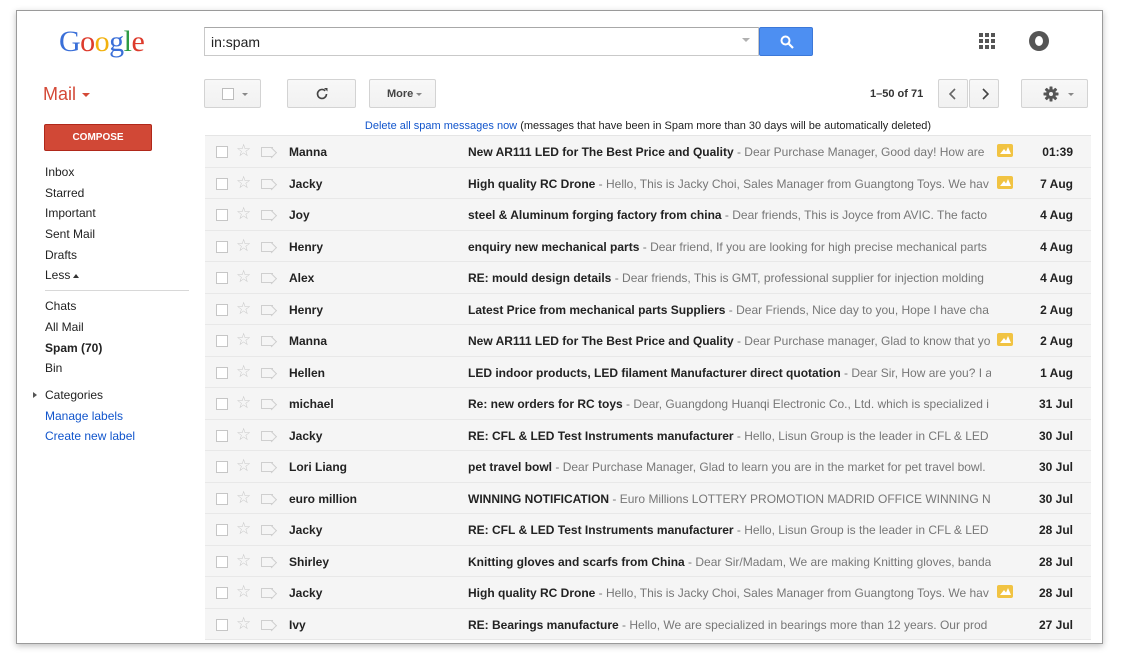  What do you see at coordinates (120, 348) in the screenshot?
I see `sidebar-item-spam: Spam (70)` at bounding box center [120, 348].